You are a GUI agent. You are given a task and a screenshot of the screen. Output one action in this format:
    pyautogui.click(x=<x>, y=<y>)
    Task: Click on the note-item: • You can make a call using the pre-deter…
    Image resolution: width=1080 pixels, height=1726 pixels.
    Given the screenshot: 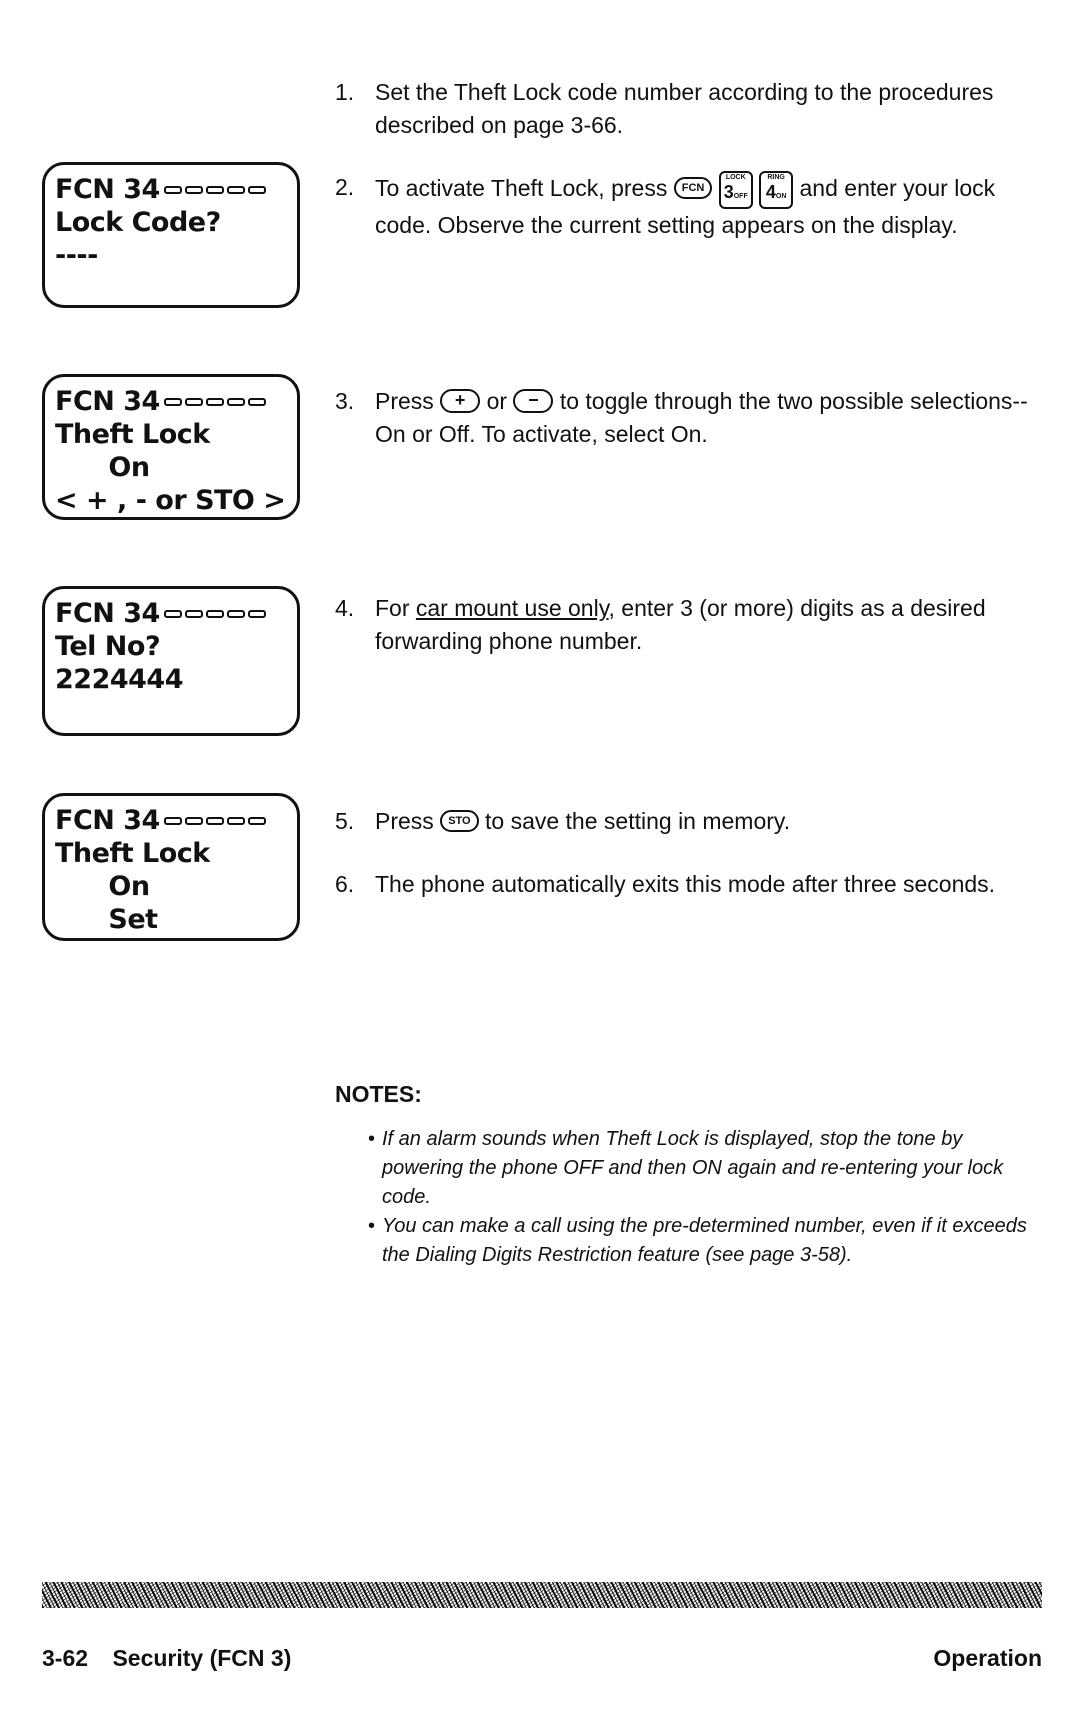 What is the action you would take?
    pyautogui.click(x=703, y=1241)
    